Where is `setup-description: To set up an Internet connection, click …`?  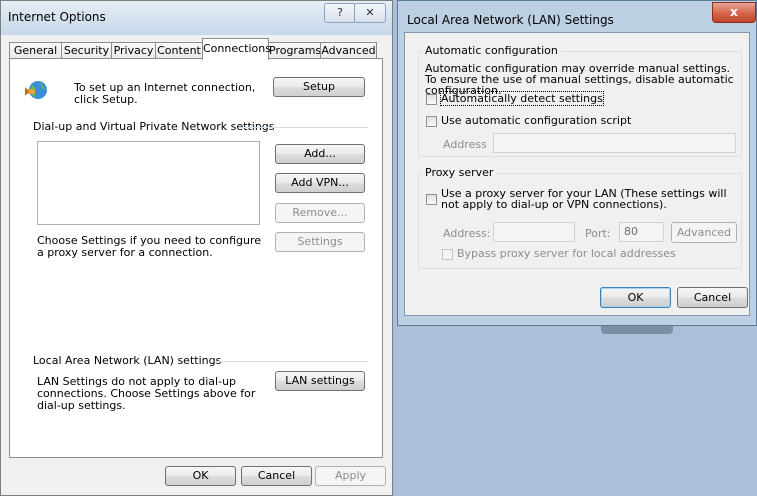
setup-description: To set up an Internet connection, click … is located at coordinates (165, 93).